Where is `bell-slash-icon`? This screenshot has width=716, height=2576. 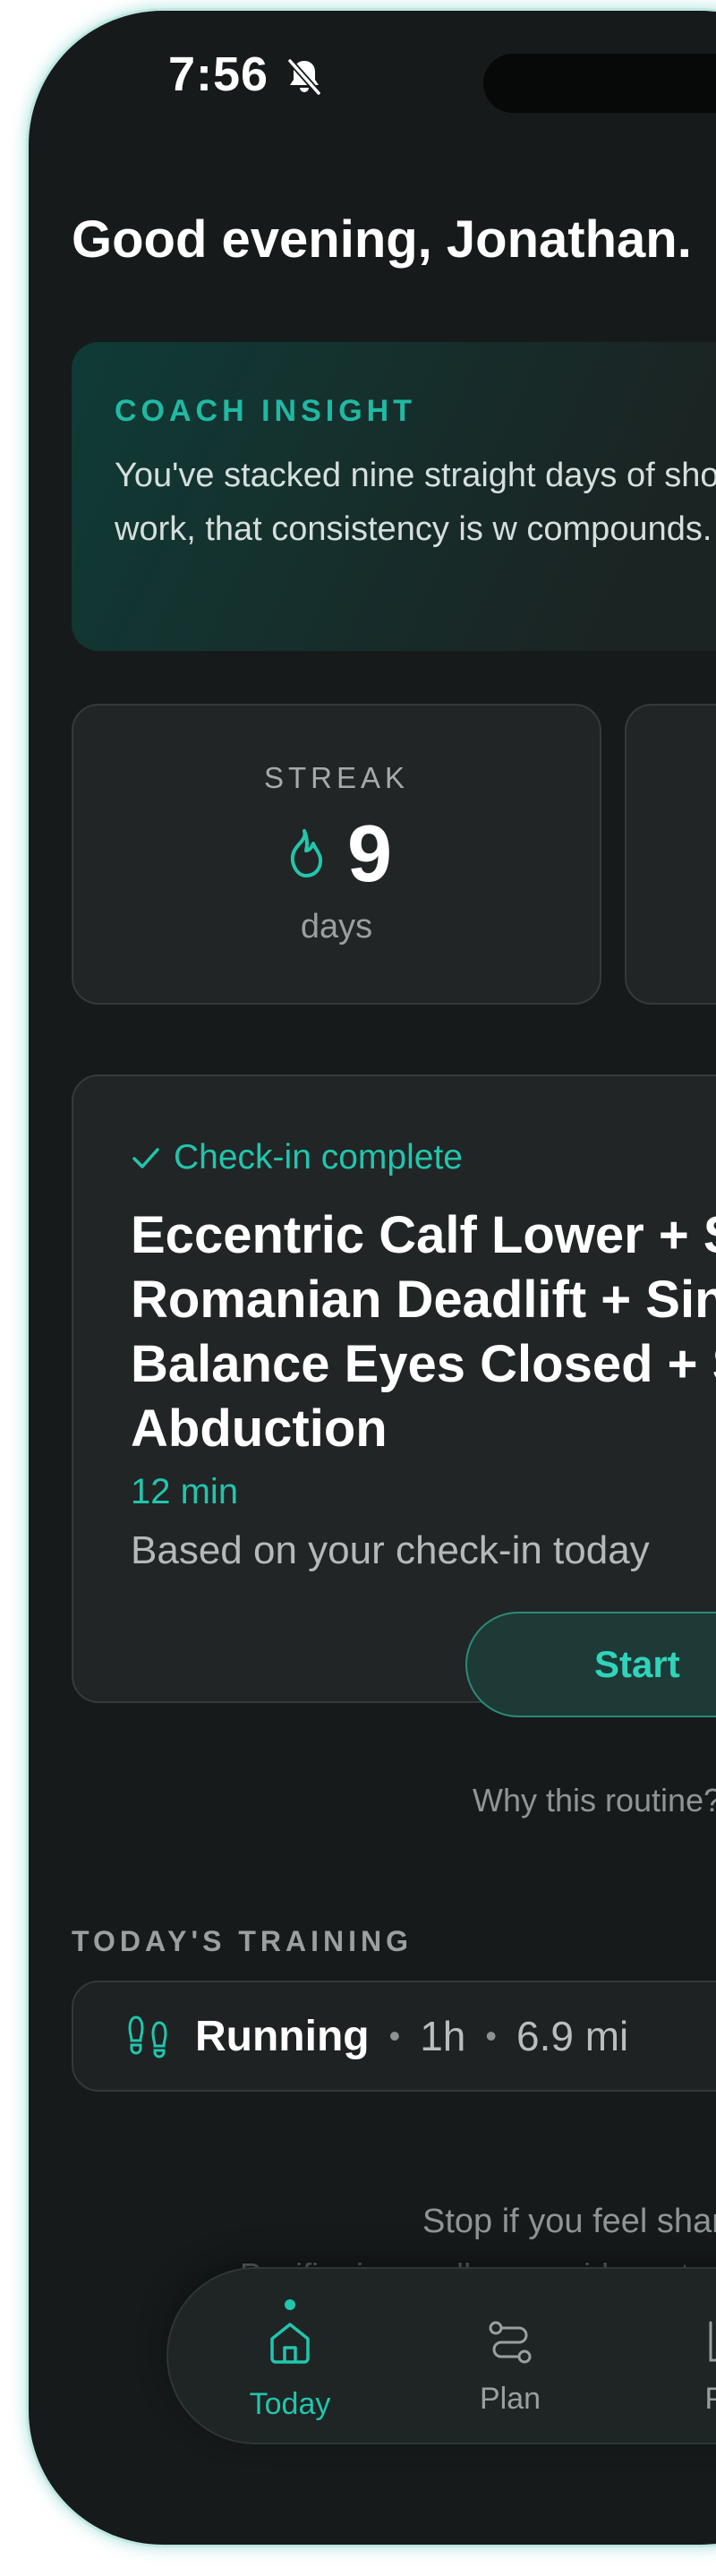
bell-slash-icon is located at coordinates (304, 77).